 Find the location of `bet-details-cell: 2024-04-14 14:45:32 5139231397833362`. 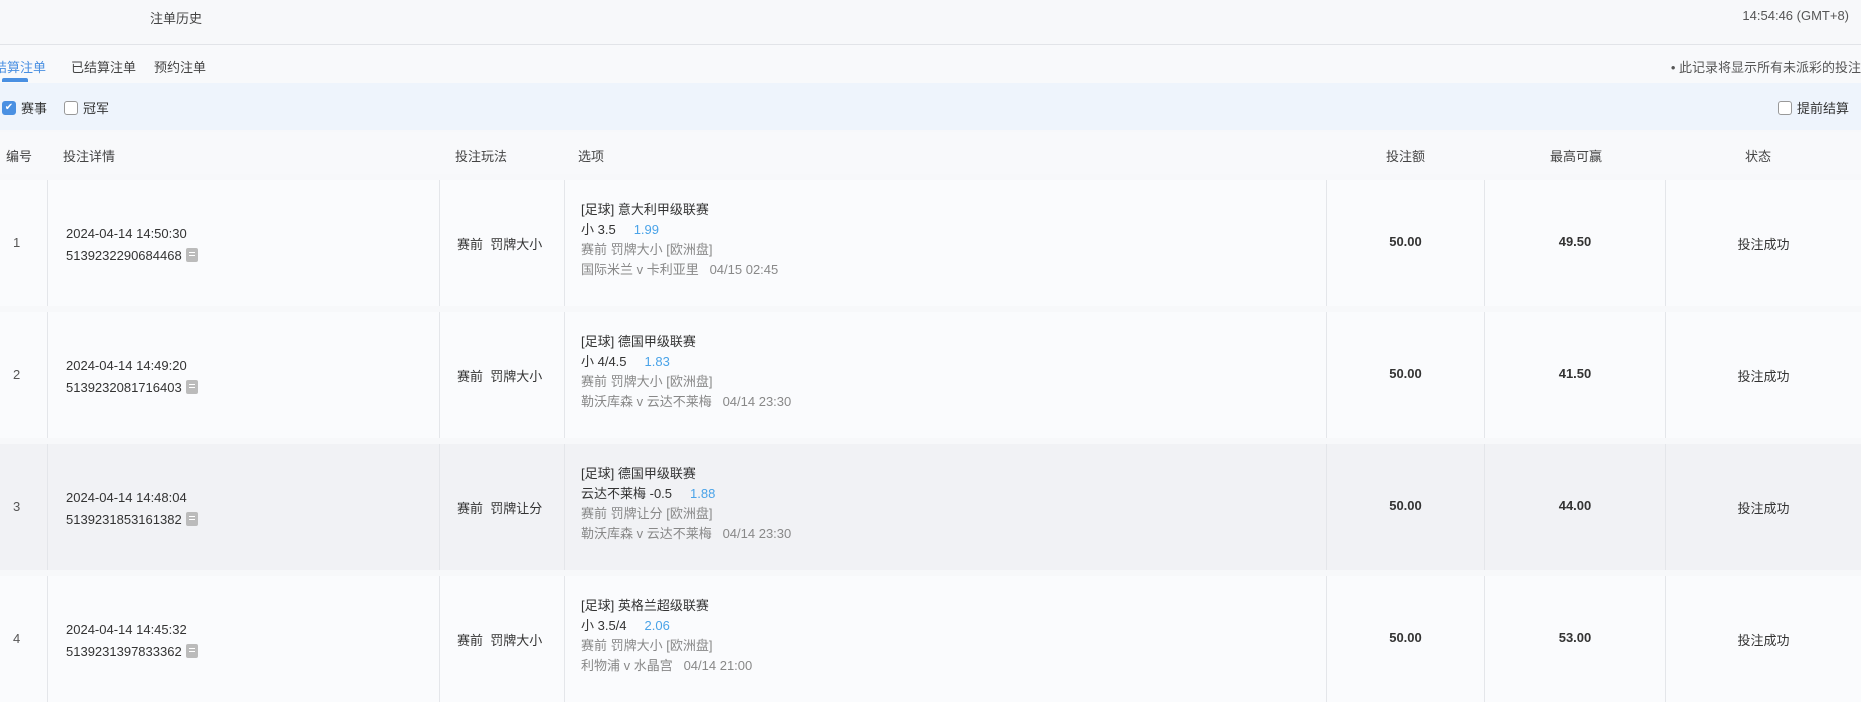

bet-details-cell: 2024-04-14 14:45:32 5139231397833362 is located at coordinates (243, 639).